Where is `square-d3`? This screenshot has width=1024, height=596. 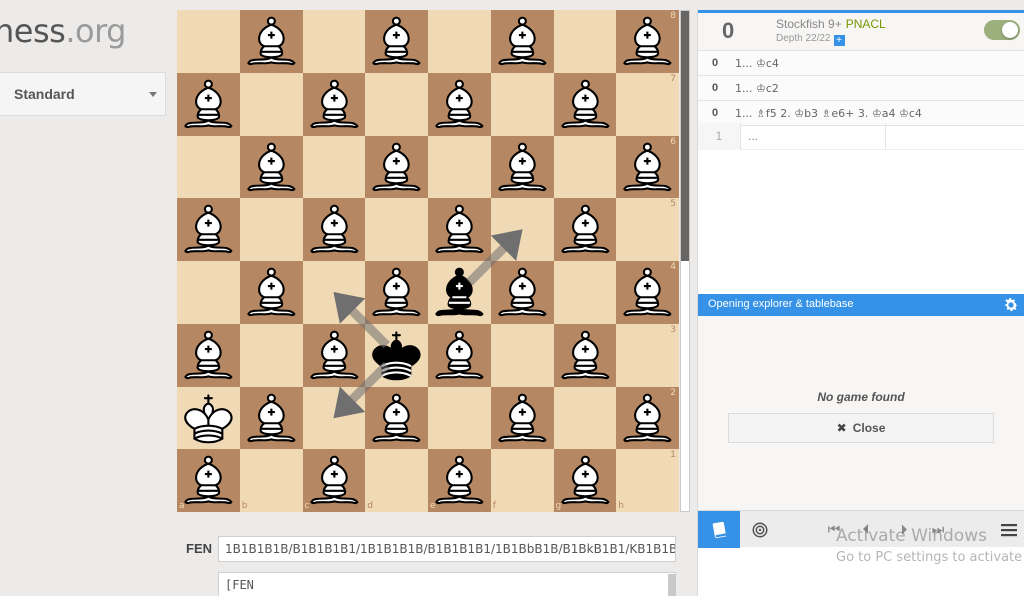
square-d3 is located at coordinates (396, 355).